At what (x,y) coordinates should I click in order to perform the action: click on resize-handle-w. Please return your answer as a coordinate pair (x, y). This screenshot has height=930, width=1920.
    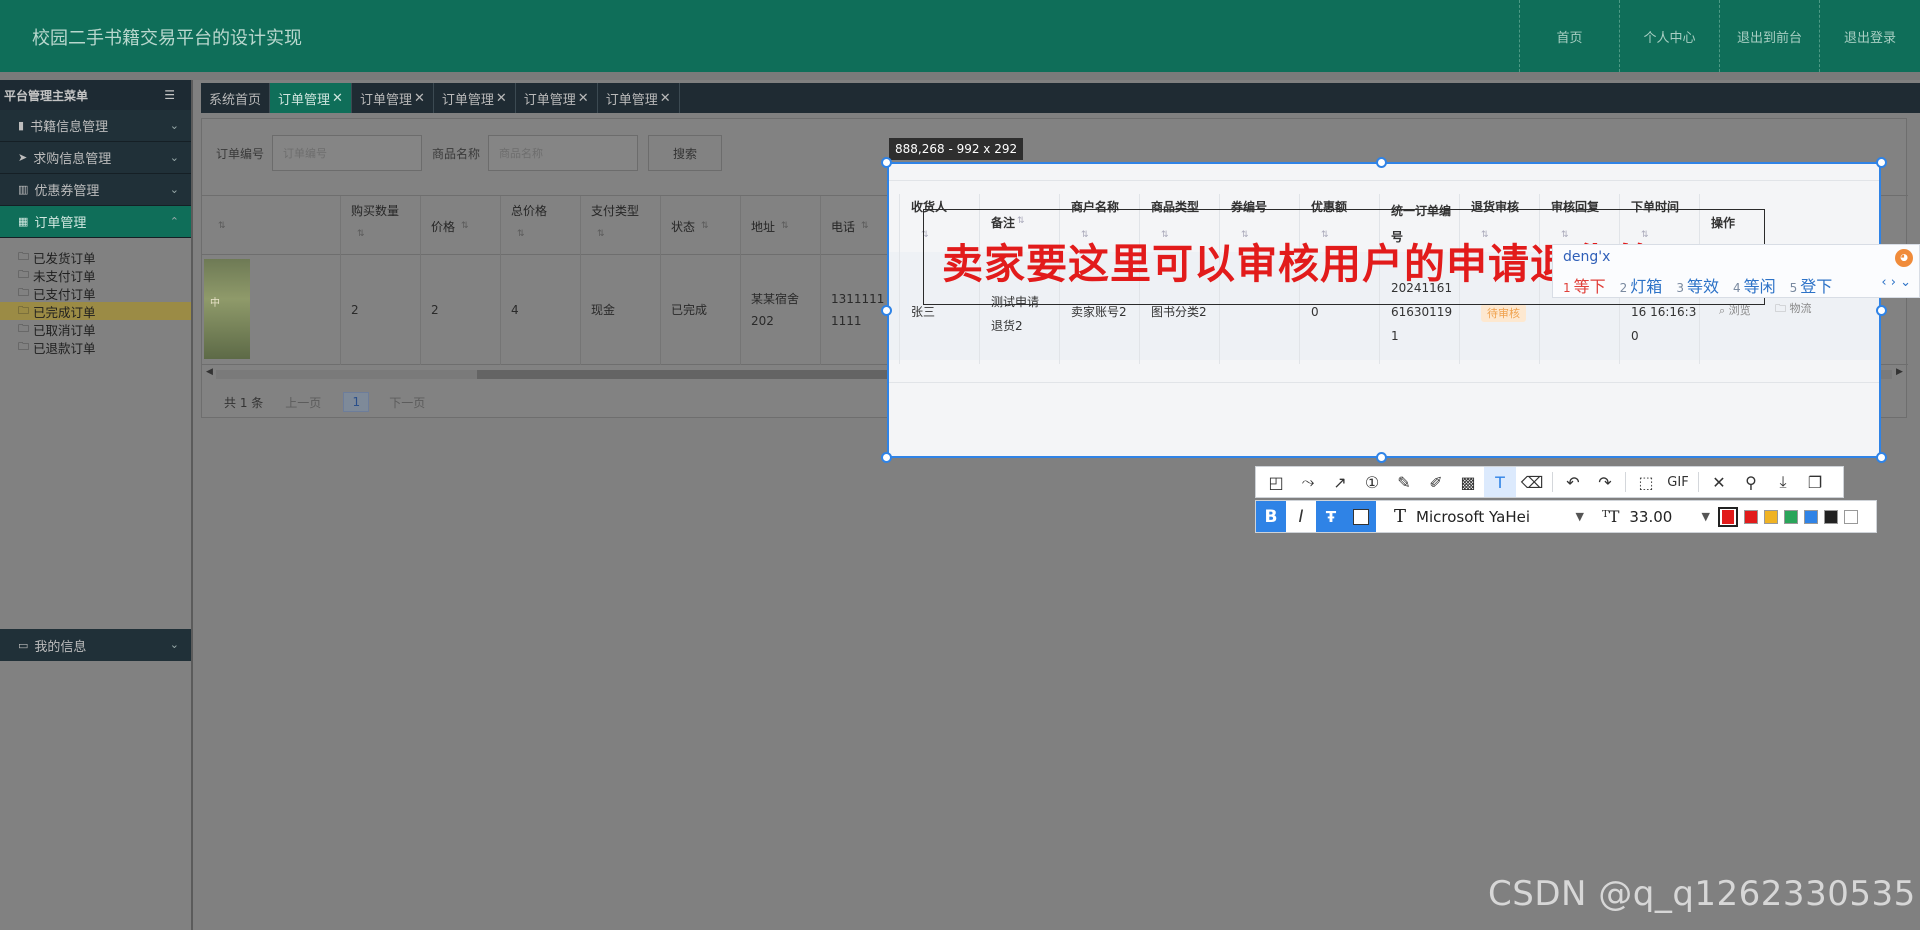
    Looking at the image, I should click on (886, 310).